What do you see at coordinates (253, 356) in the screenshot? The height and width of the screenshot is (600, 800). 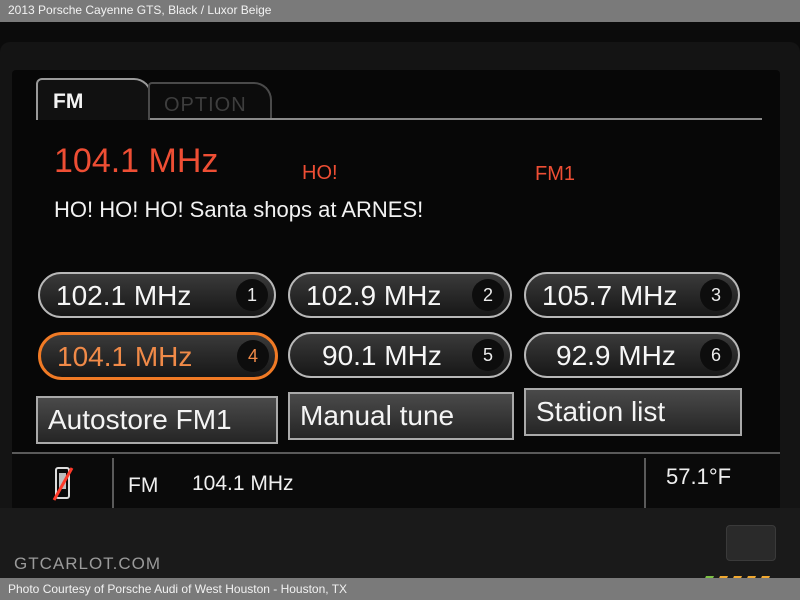 I see `preset-number: 4` at bounding box center [253, 356].